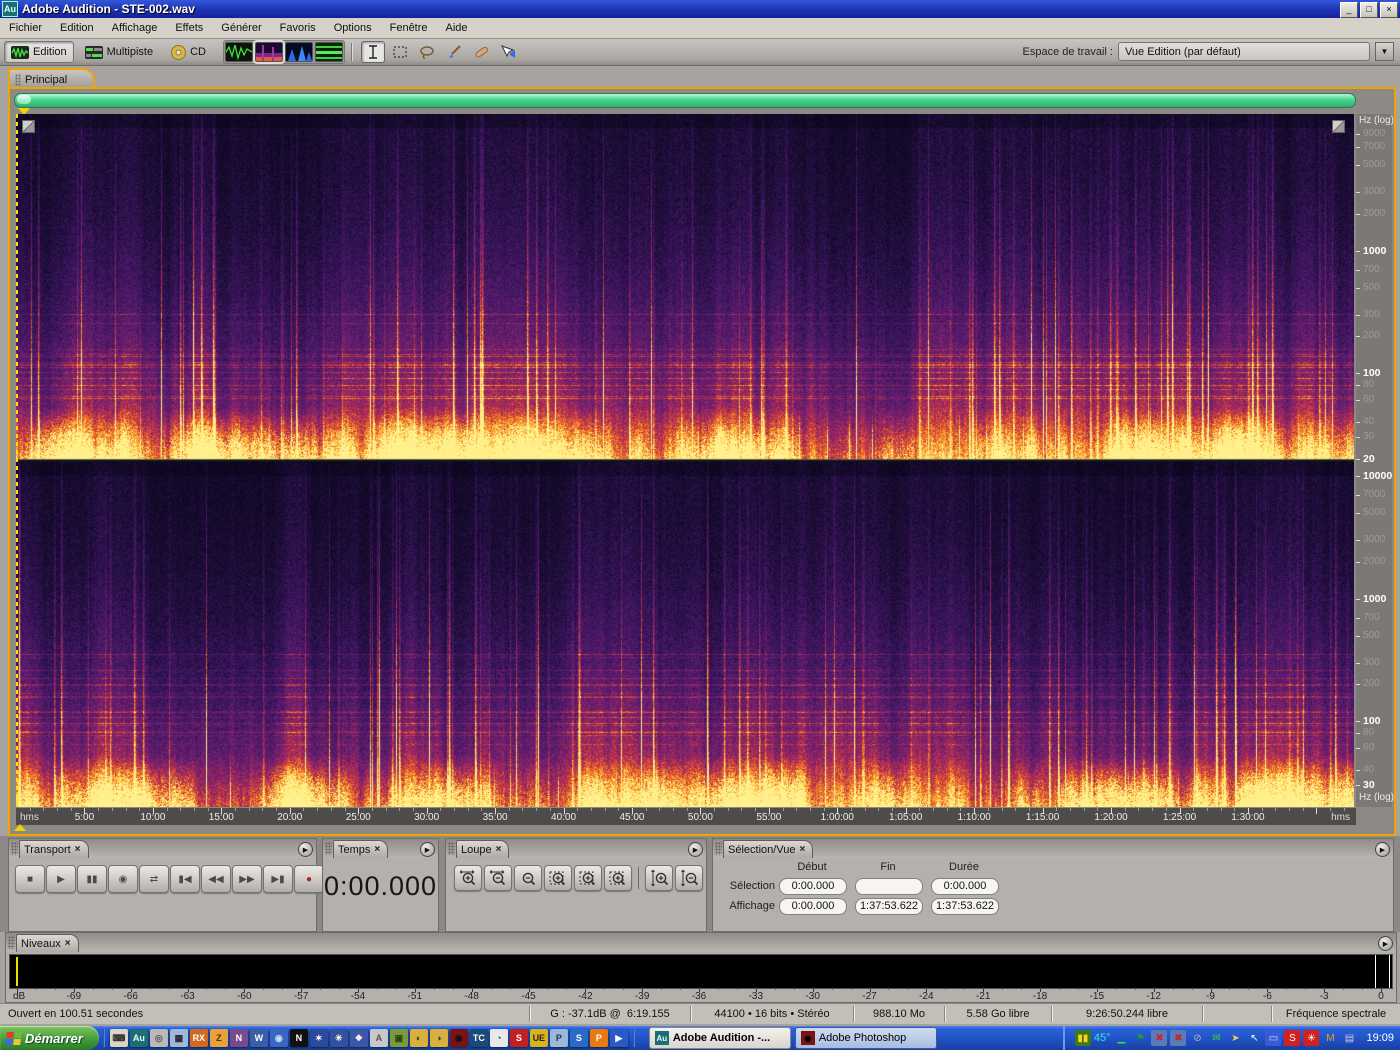 The image size is (1400, 1050). I want to click on rewind-button: ◀◀, so click(216, 879).